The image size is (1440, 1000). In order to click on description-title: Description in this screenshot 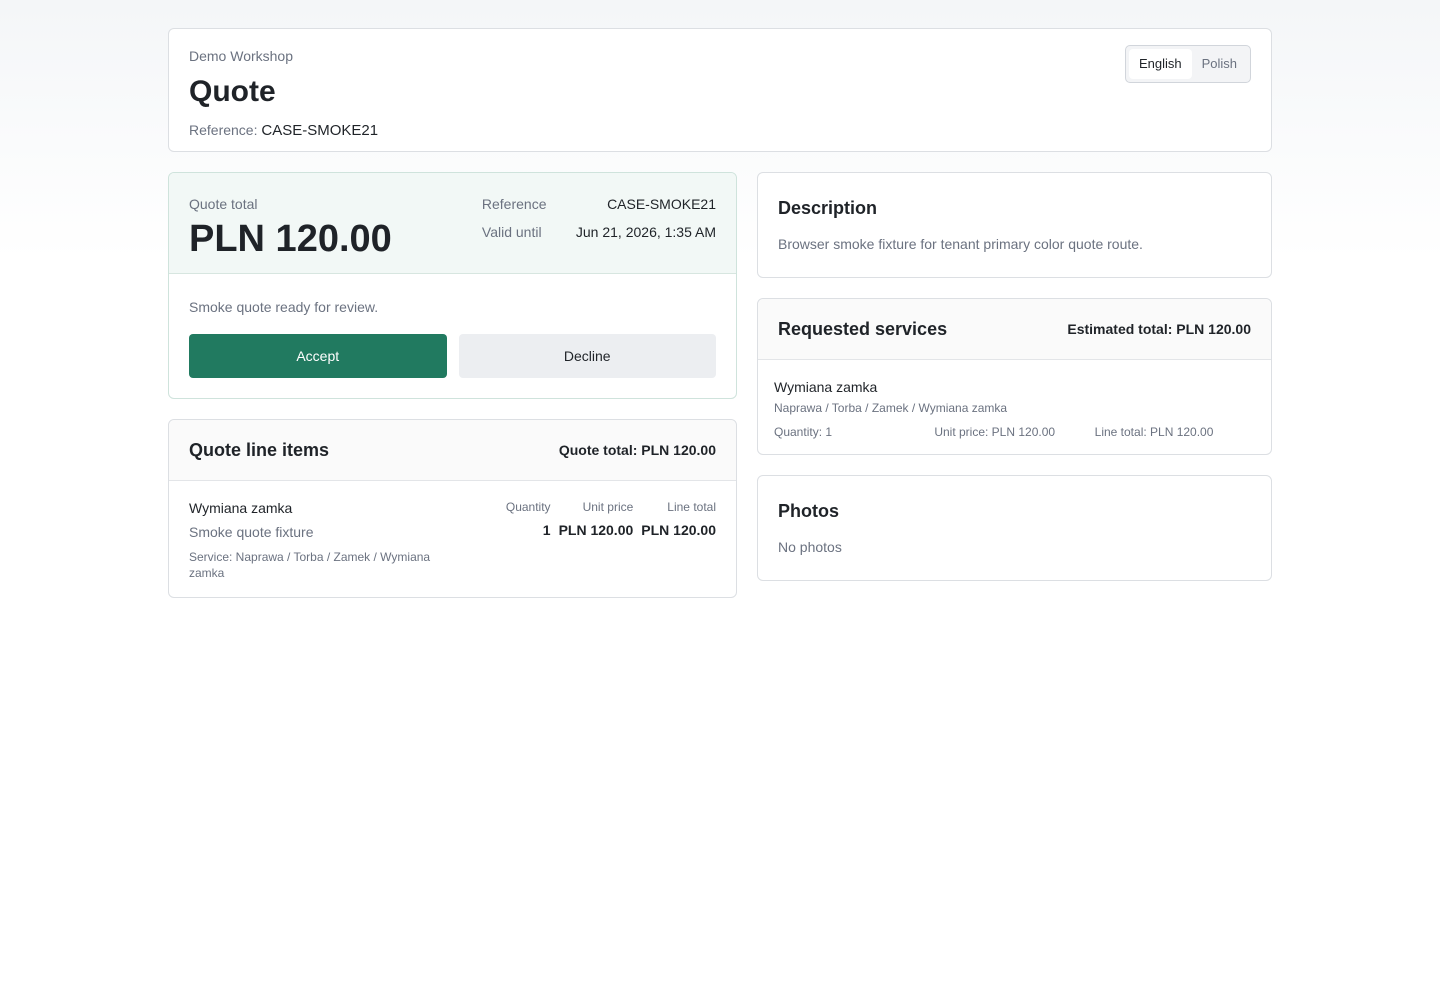, I will do `click(828, 208)`.